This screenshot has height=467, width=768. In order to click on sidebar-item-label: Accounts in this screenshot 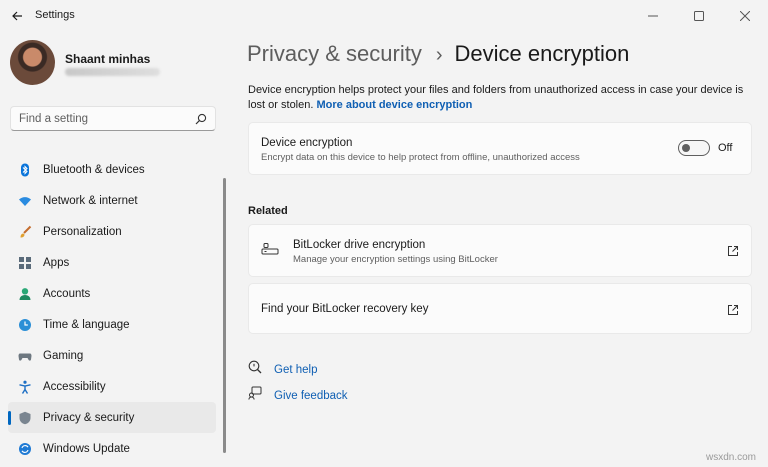, I will do `click(67, 293)`.